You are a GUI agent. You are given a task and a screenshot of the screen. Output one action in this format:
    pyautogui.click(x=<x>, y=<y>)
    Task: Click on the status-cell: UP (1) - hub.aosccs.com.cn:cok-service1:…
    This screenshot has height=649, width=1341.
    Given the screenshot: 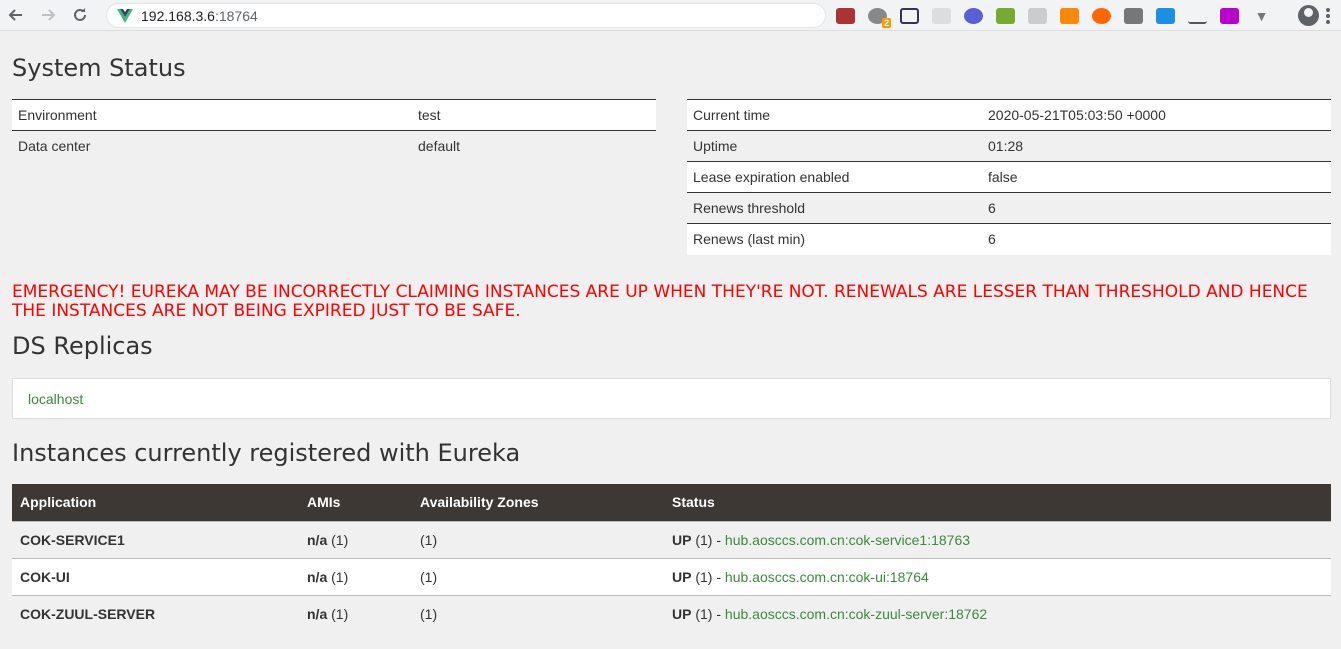 What is the action you would take?
    pyautogui.click(x=997, y=539)
    